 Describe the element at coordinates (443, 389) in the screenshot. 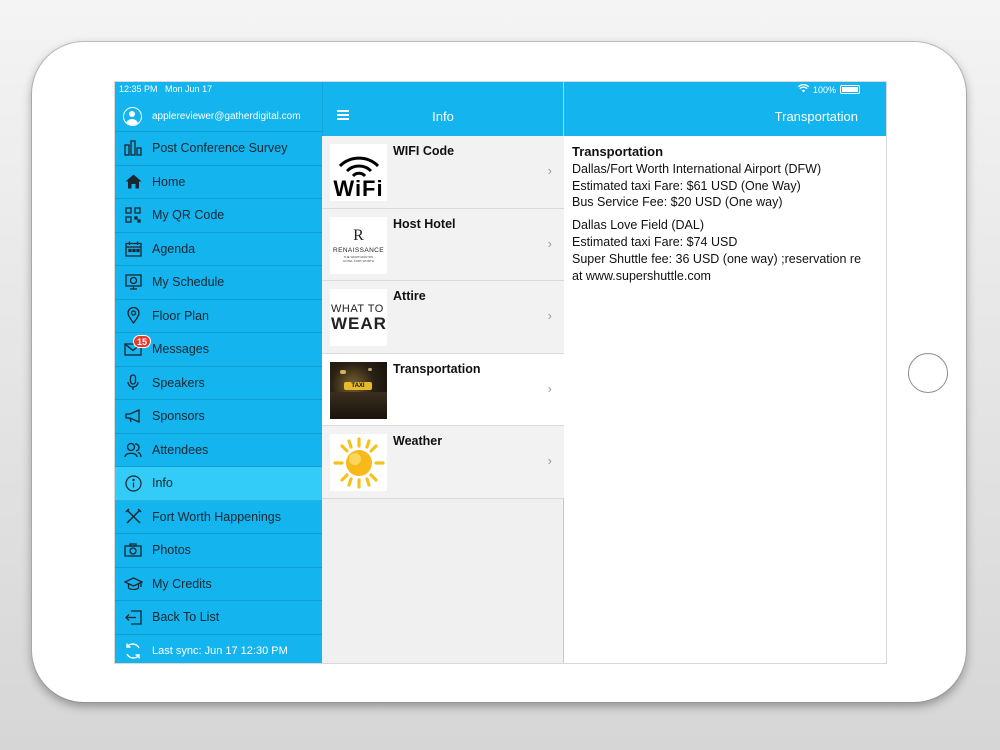

I see `info-item-transportation: TAXI Transportation ›` at that location.